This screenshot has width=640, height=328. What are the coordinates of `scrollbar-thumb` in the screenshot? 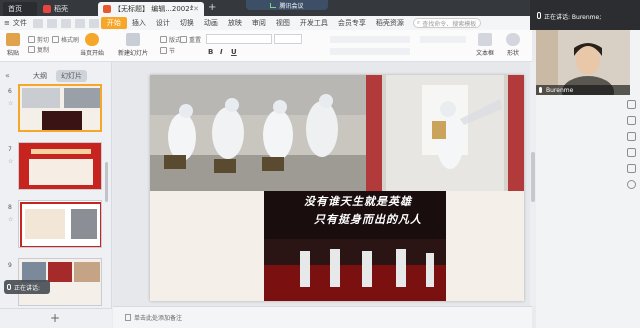 It's located at (533, 177).